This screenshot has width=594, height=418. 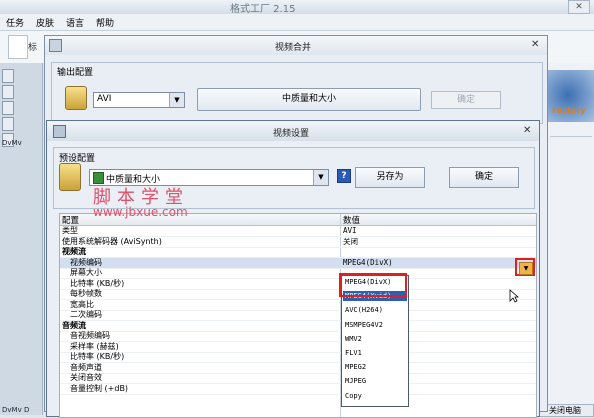 I want to click on grid-row-name: 采样率 (赫兹), so click(x=94, y=346).